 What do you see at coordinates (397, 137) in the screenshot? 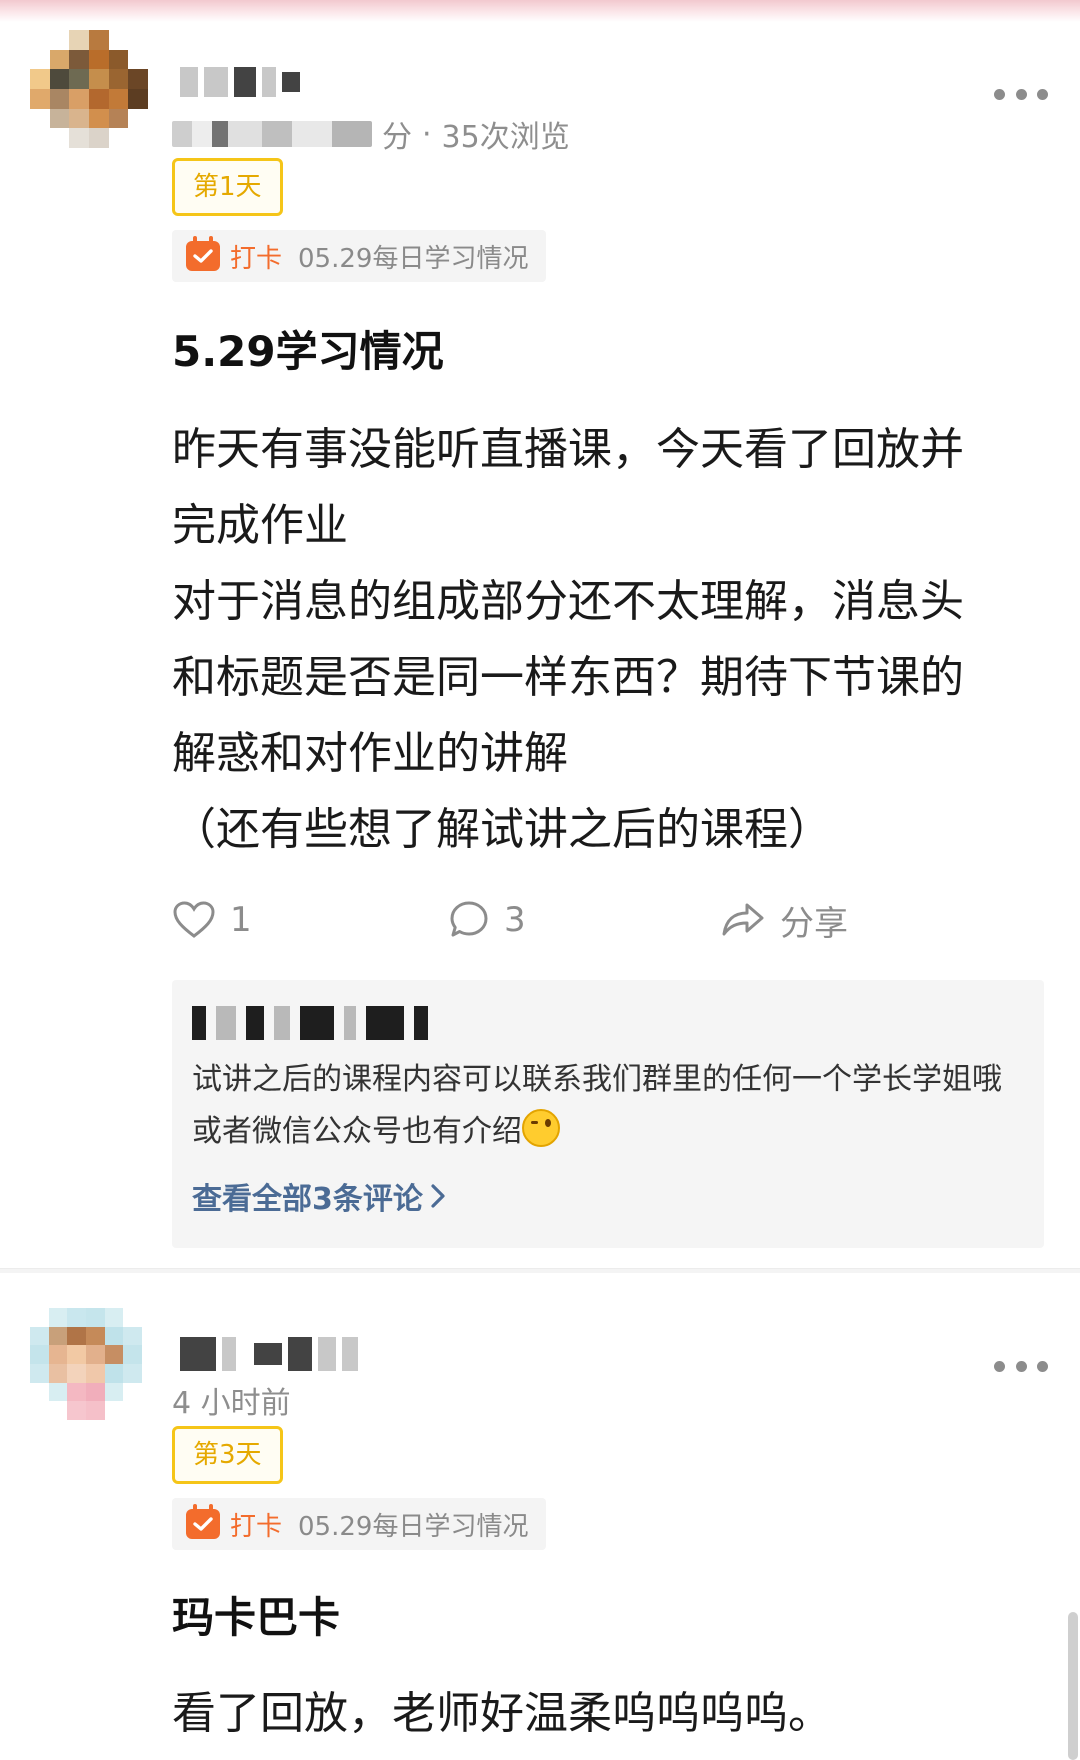
I see `post-time-suffix: 分` at bounding box center [397, 137].